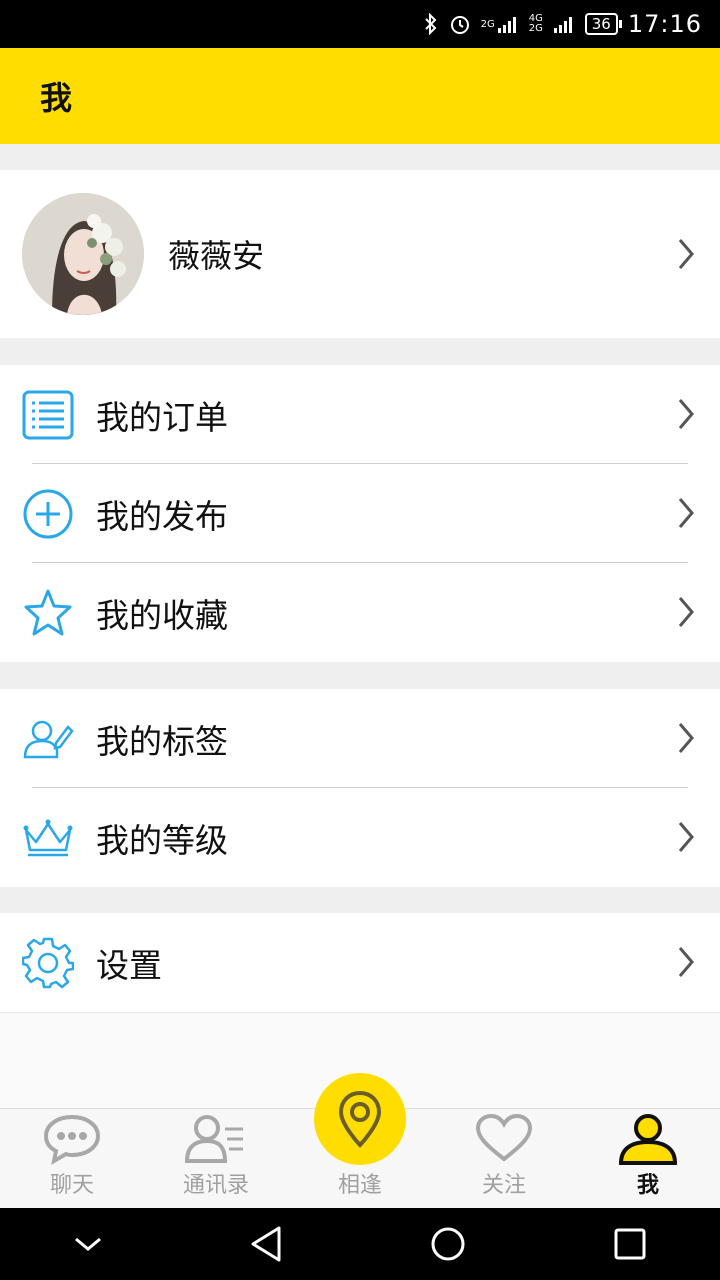  I want to click on tab-follow: 关注, so click(504, 1159).